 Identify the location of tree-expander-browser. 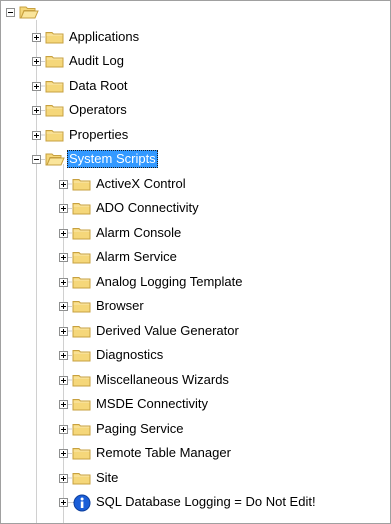
(63, 306).